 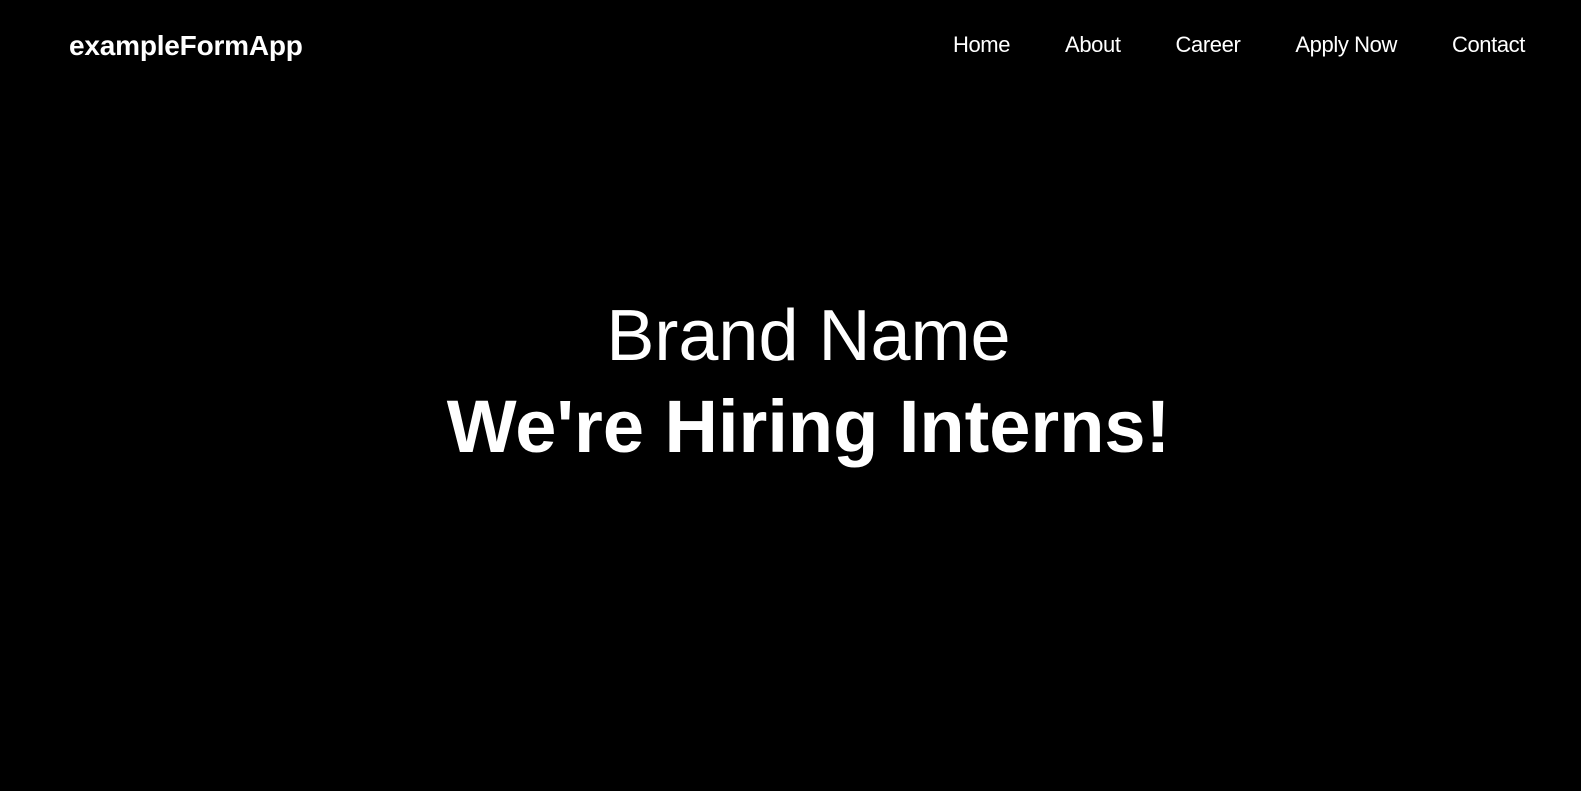 I want to click on nav-item-home: Home, so click(x=981, y=45).